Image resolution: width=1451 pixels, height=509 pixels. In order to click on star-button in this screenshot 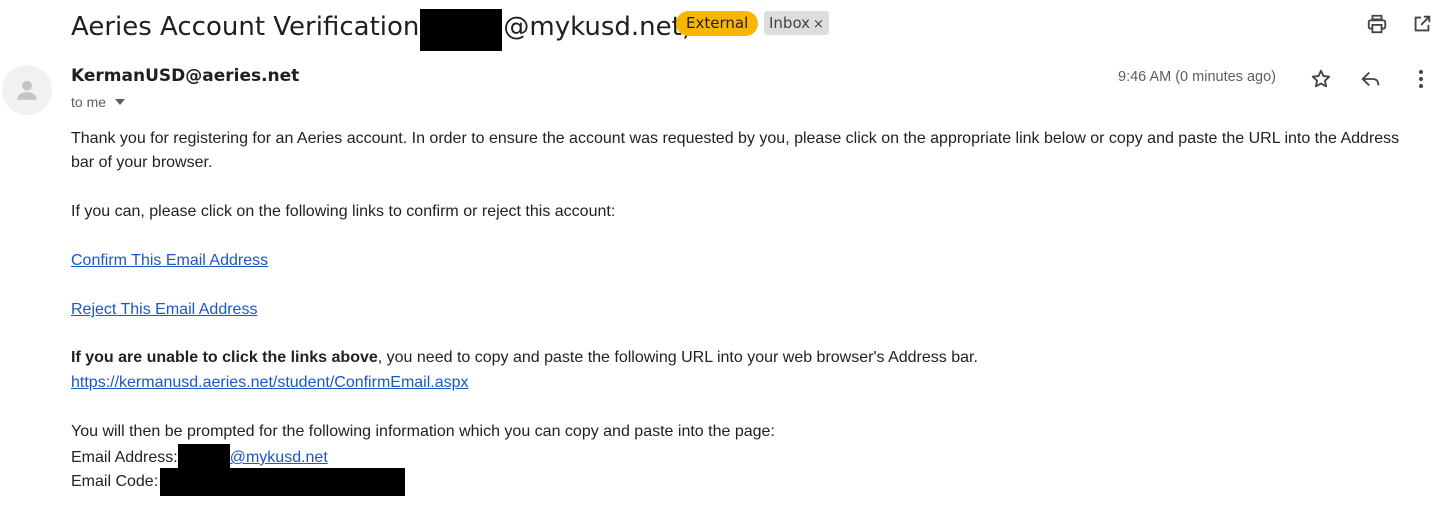, I will do `click(1321, 79)`.